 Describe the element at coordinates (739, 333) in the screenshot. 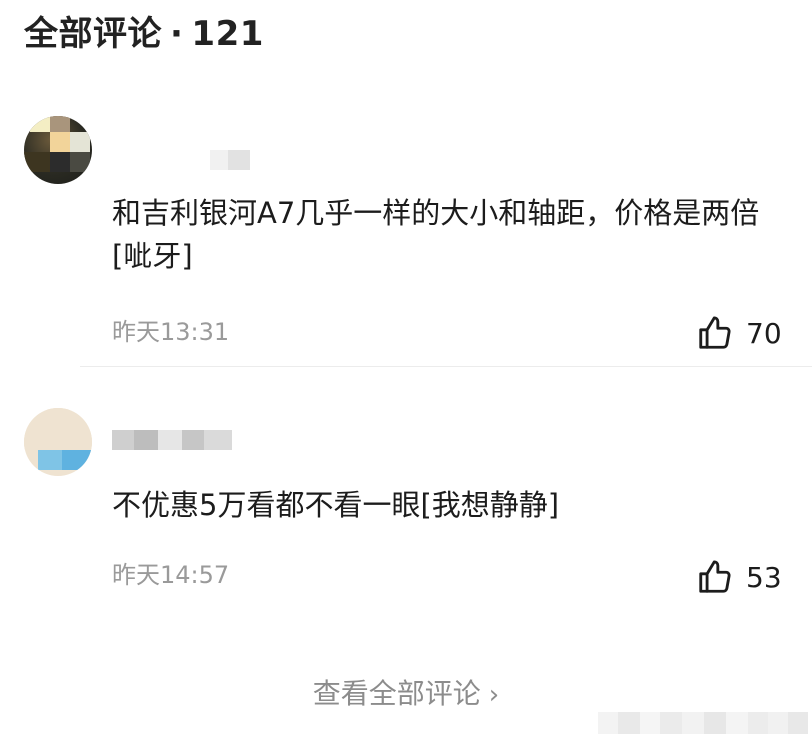

I see `like-button: 70` at that location.